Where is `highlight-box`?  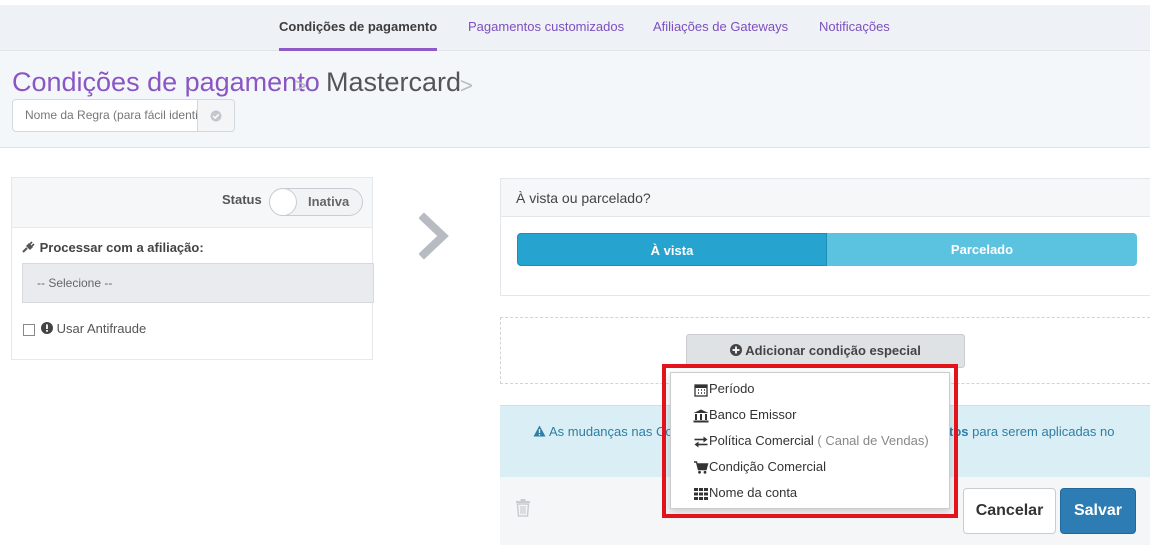
highlight-box is located at coordinates (810, 441).